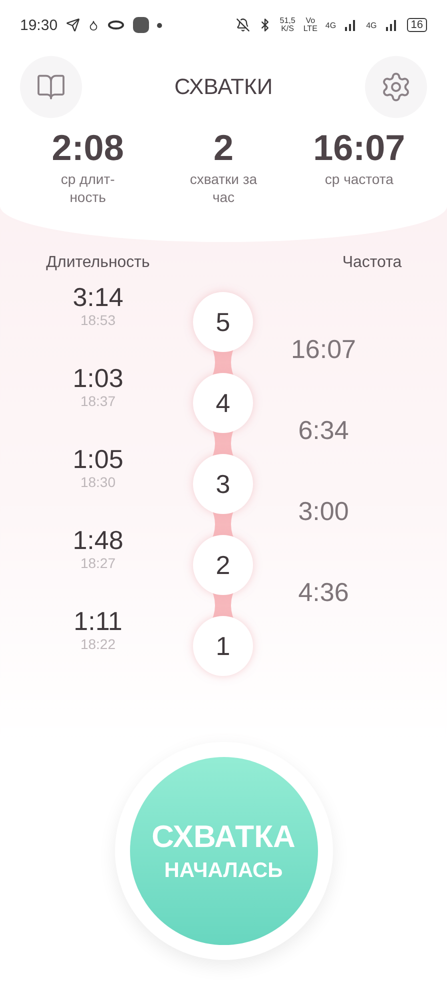 This screenshot has height=1000, width=447. What do you see at coordinates (323, 512) in the screenshot?
I see `interval-value: 3:00` at bounding box center [323, 512].